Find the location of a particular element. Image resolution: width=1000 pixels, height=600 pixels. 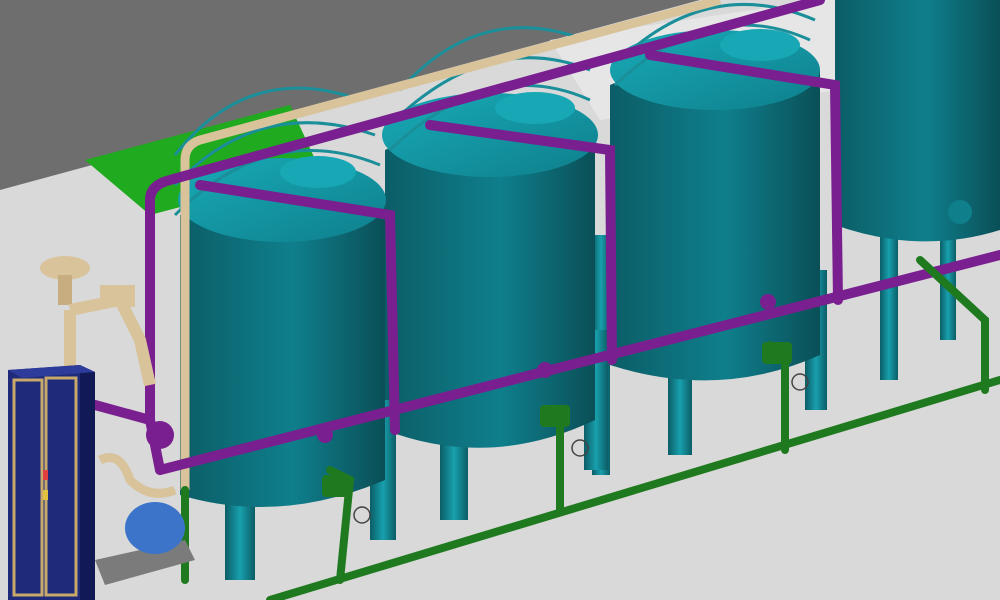

actuator-yoke is located at coordinates (65, 290).